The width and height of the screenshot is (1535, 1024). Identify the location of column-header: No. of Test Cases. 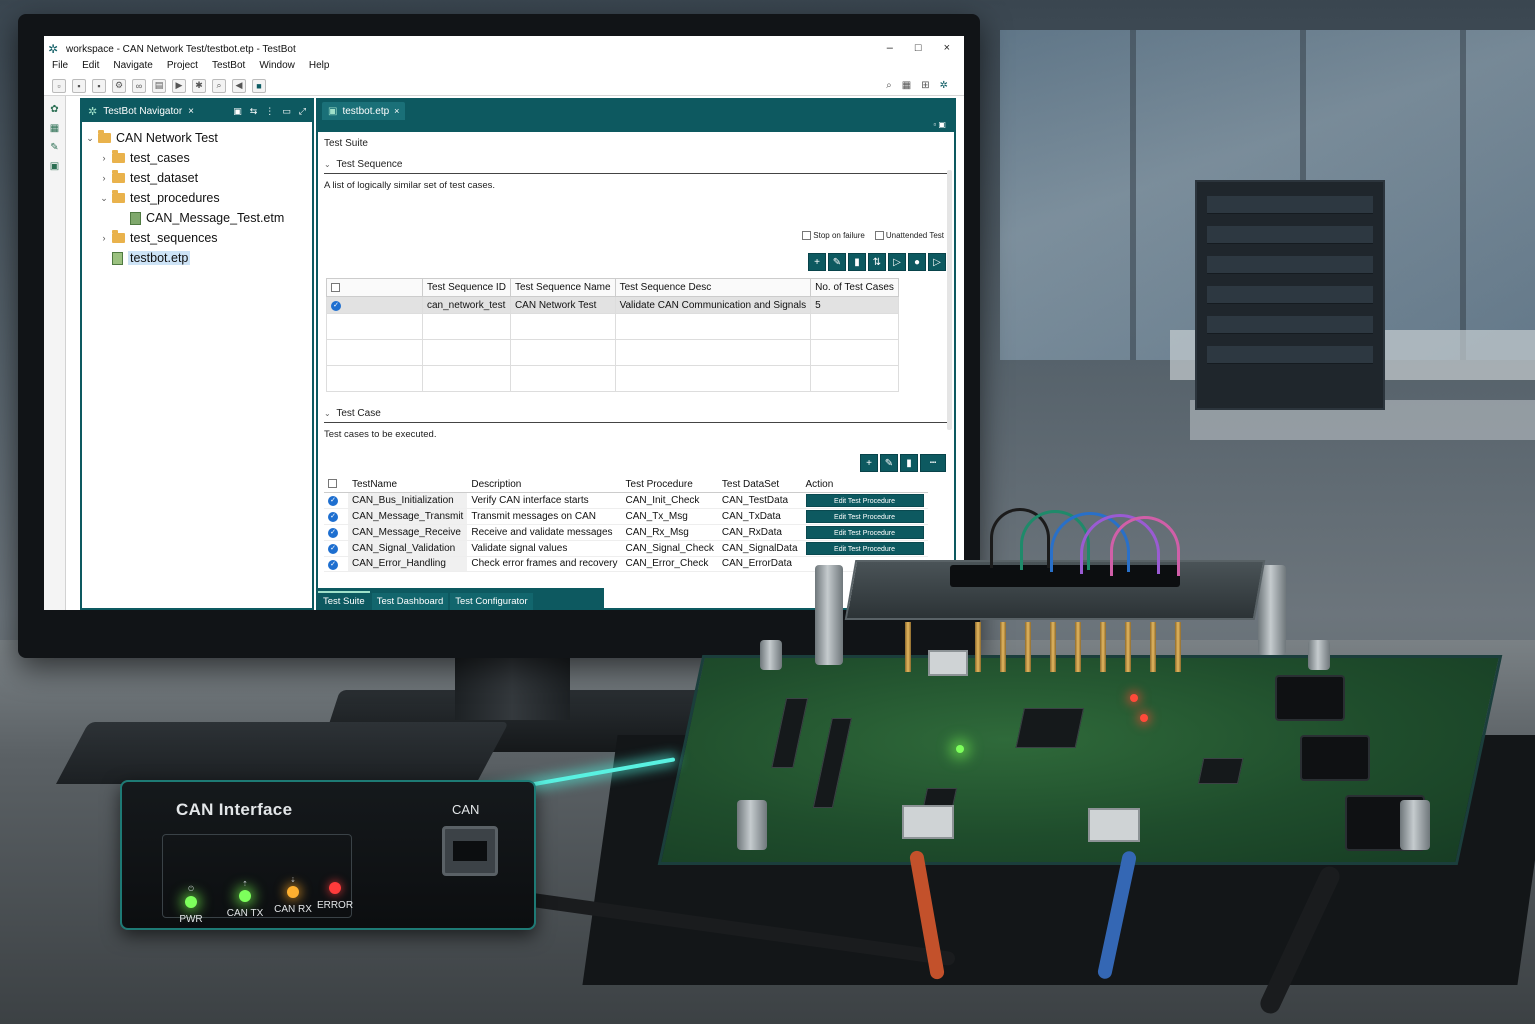
(854, 287).